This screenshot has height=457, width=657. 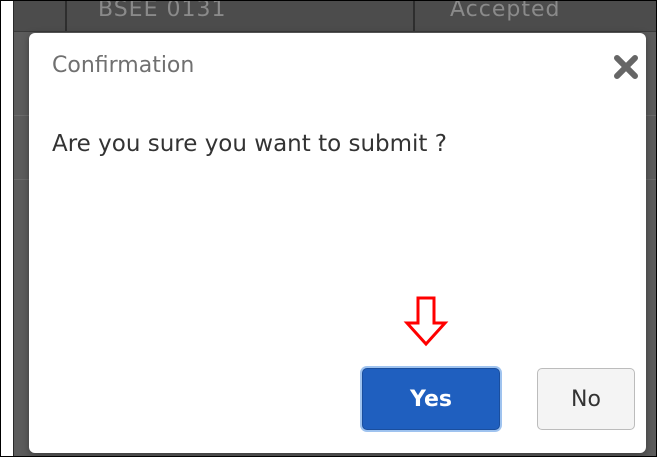 What do you see at coordinates (505, 11) in the screenshot?
I see `background-cell-status: Accepted` at bounding box center [505, 11].